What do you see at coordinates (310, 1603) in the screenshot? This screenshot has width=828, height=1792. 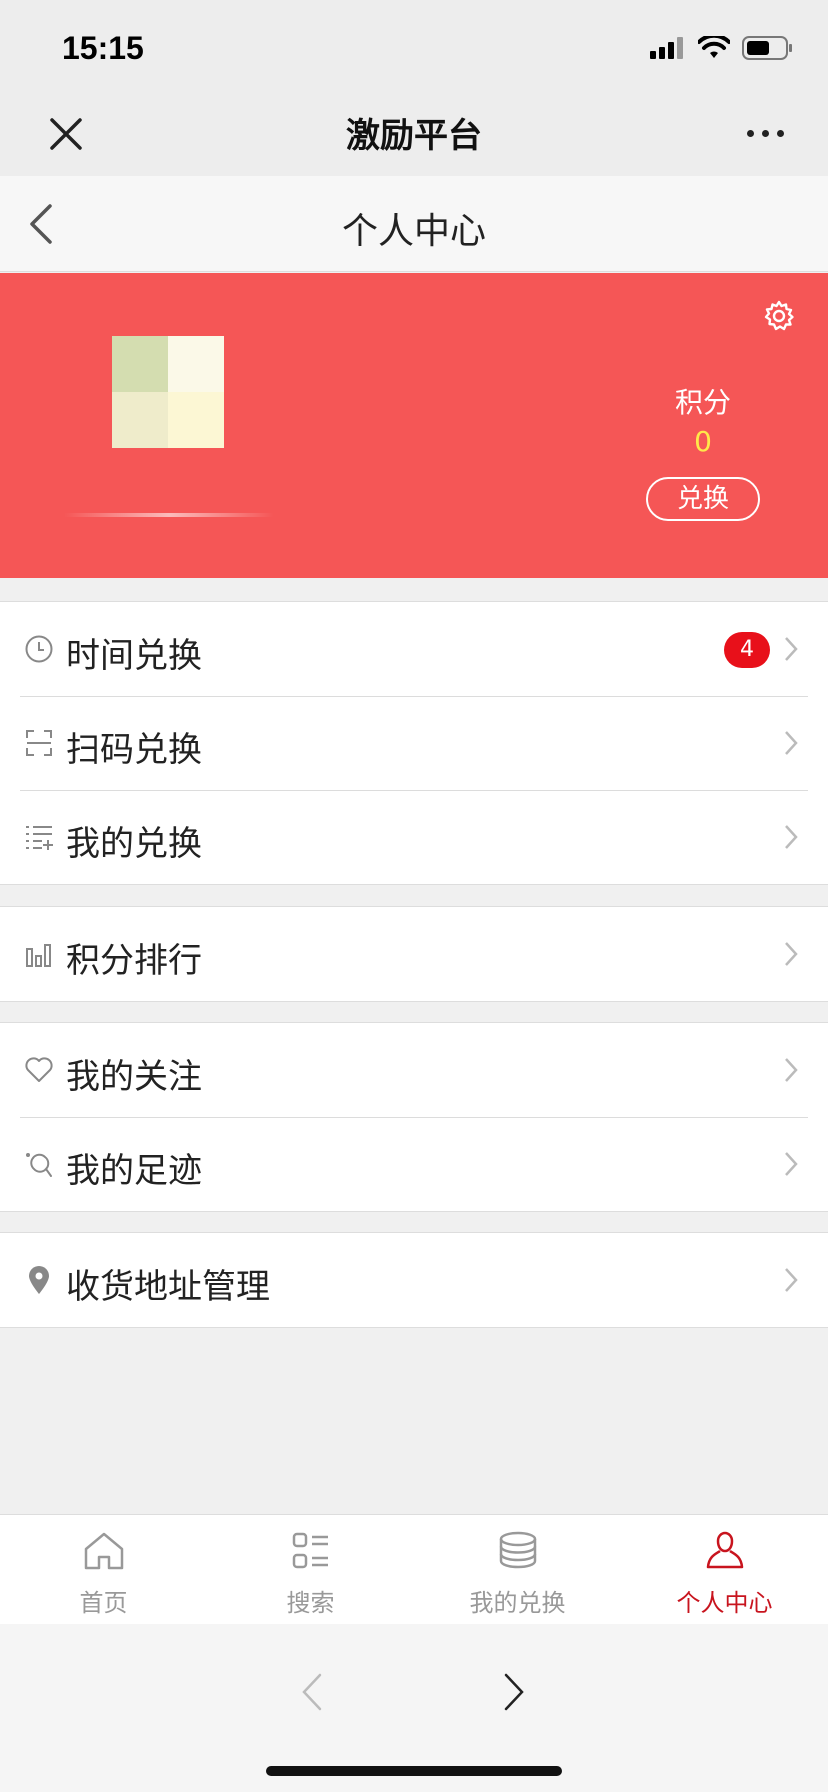 I see `tab-label: 搜索` at bounding box center [310, 1603].